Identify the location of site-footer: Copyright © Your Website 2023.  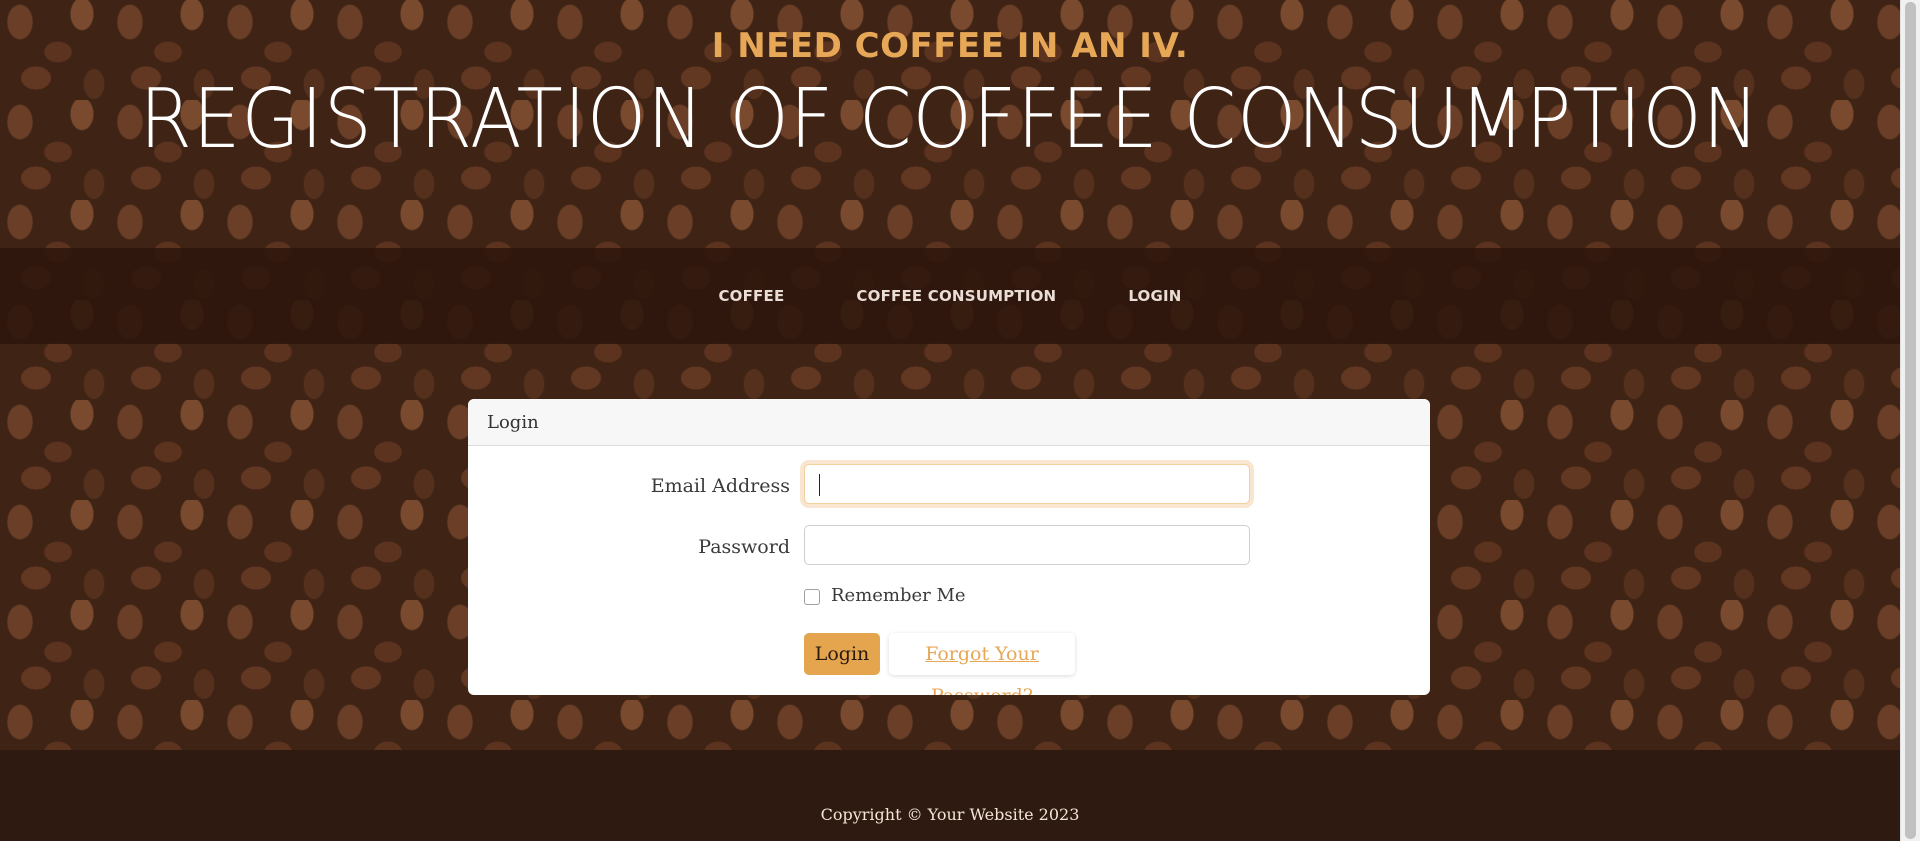
(950, 795).